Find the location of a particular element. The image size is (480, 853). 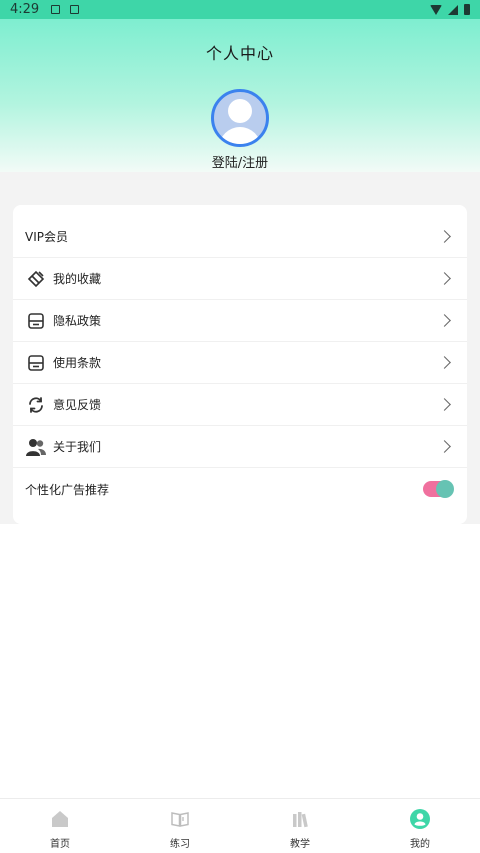

menu-item-label: VIP会员 is located at coordinates (46, 237).